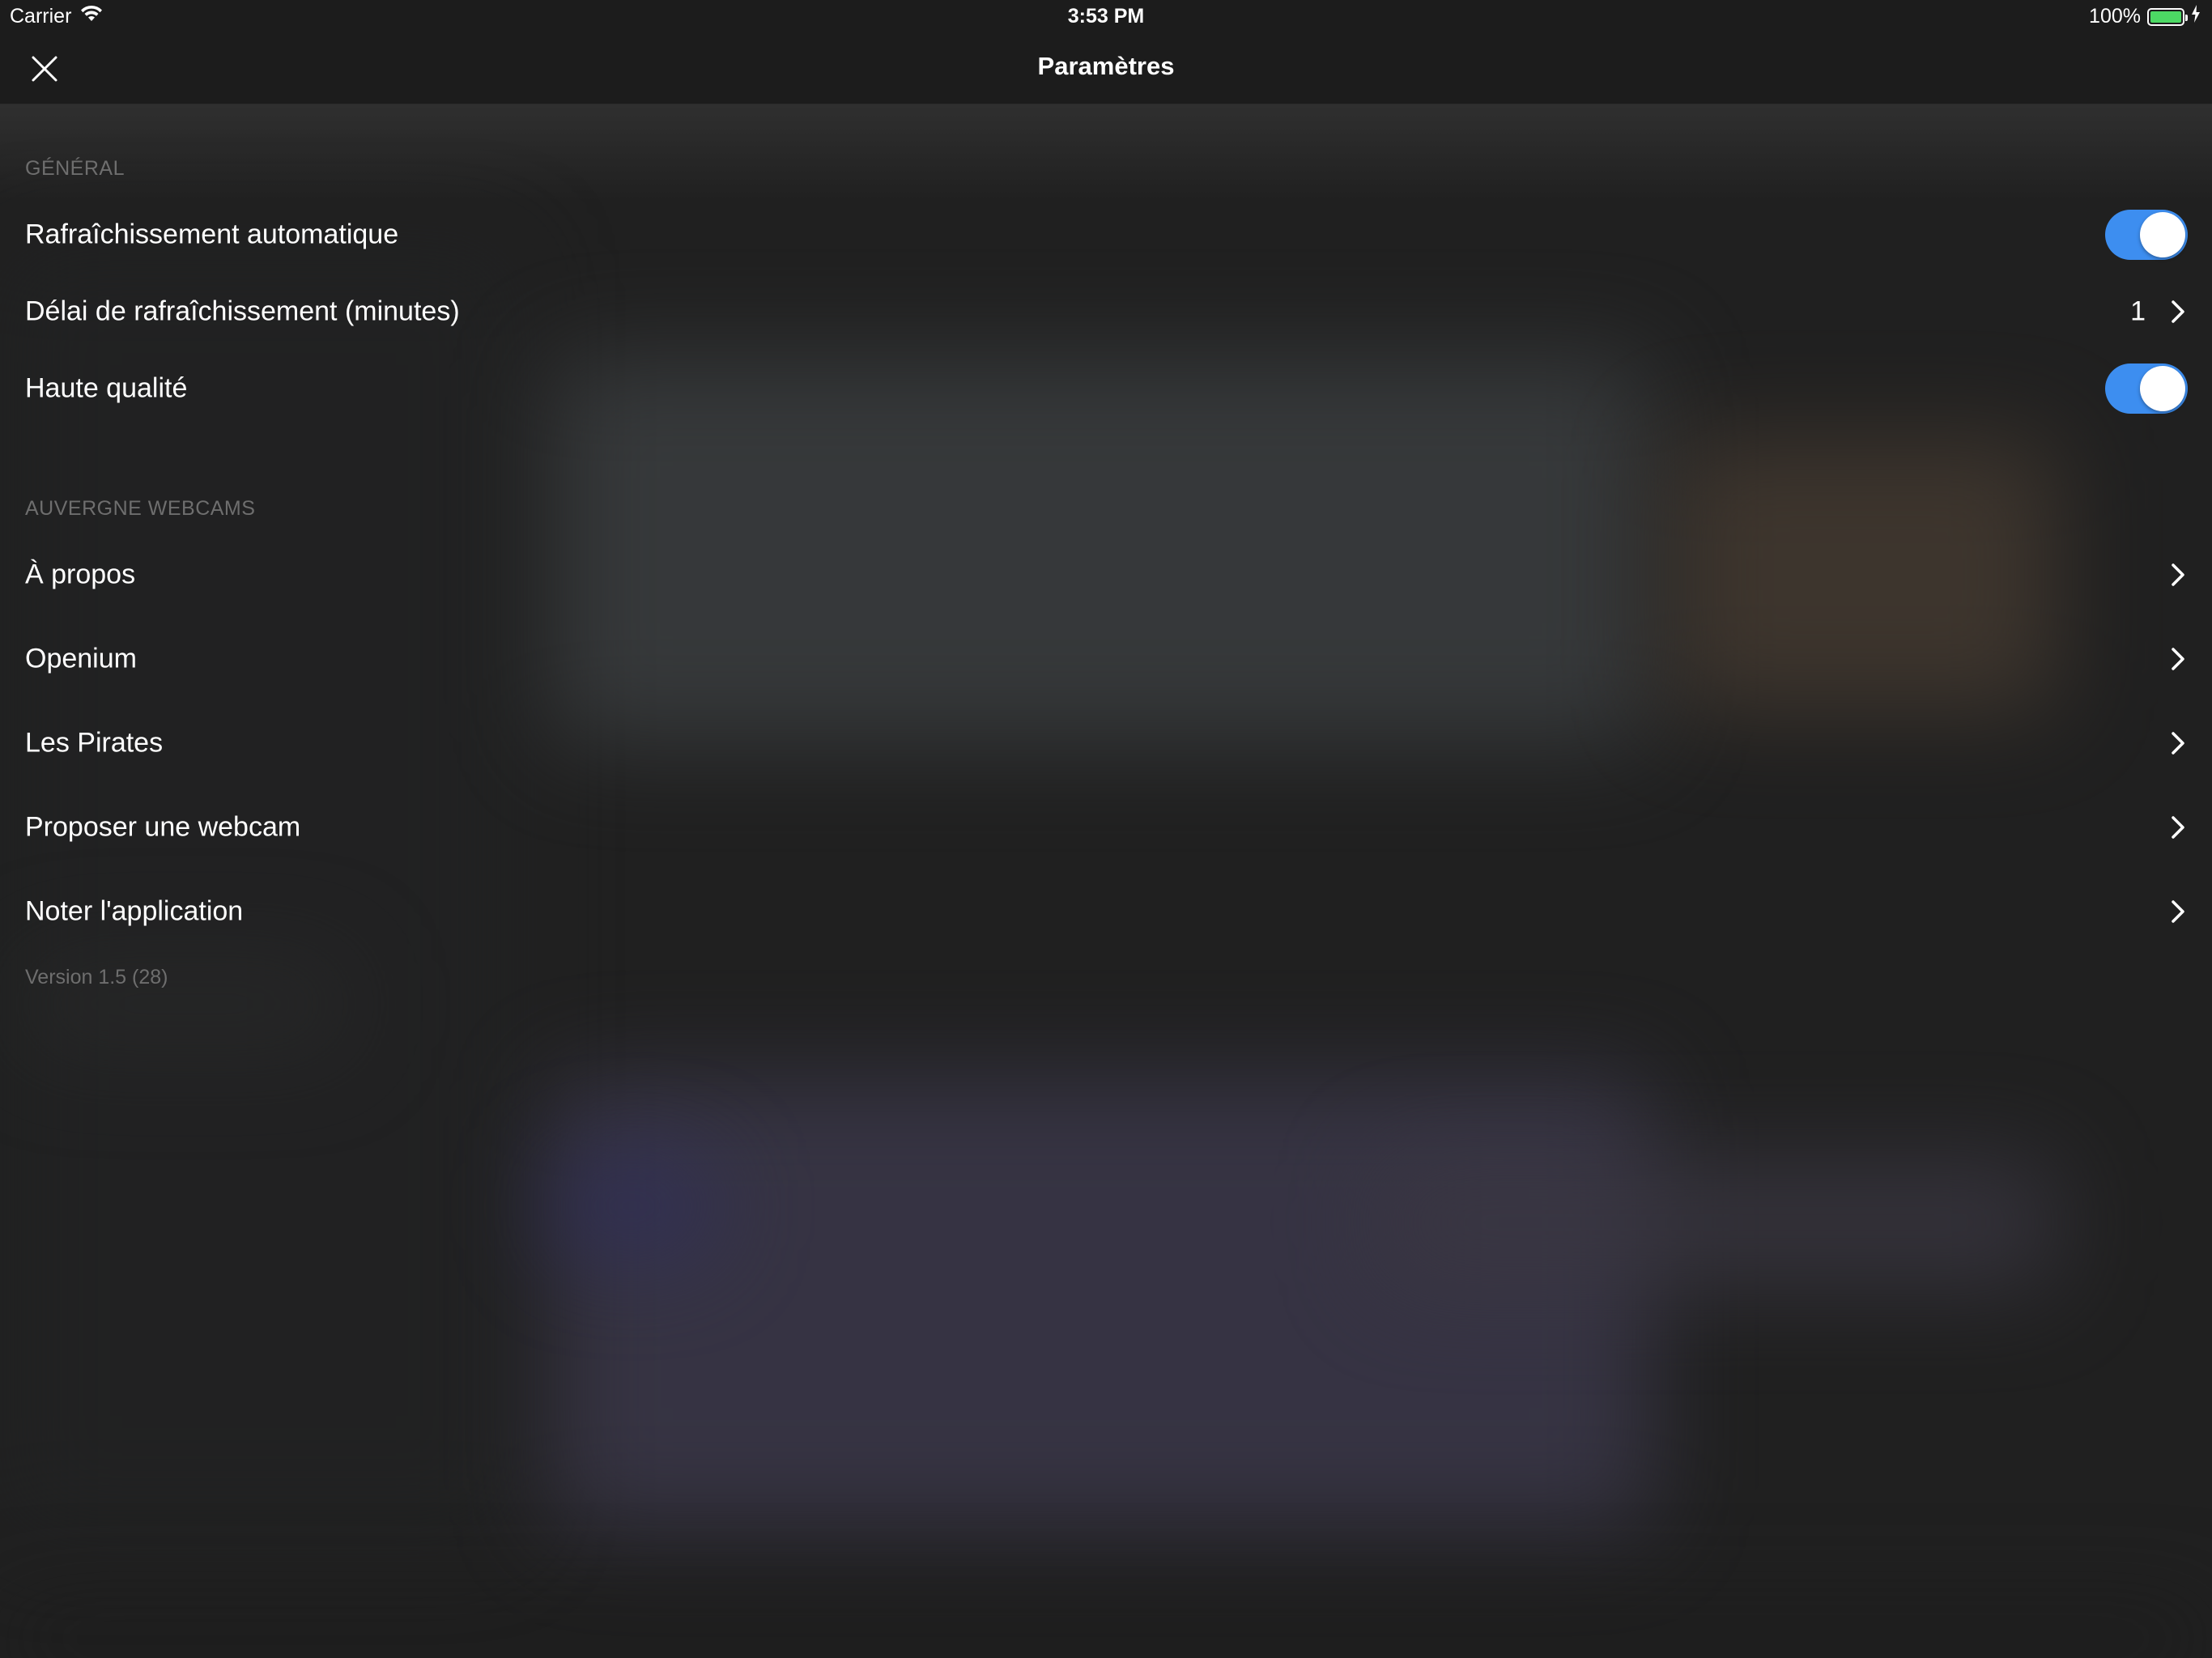 The height and width of the screenshot is (1658, 2212). I want to click on navigation-bar: Paramètres, so click(1106, 68).